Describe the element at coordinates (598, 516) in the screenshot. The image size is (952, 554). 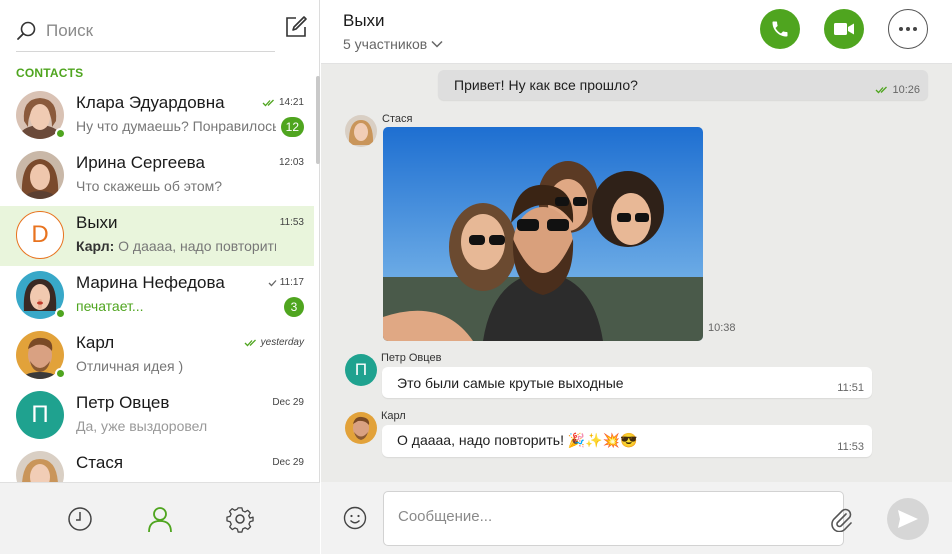
I see `message-input` at that location.